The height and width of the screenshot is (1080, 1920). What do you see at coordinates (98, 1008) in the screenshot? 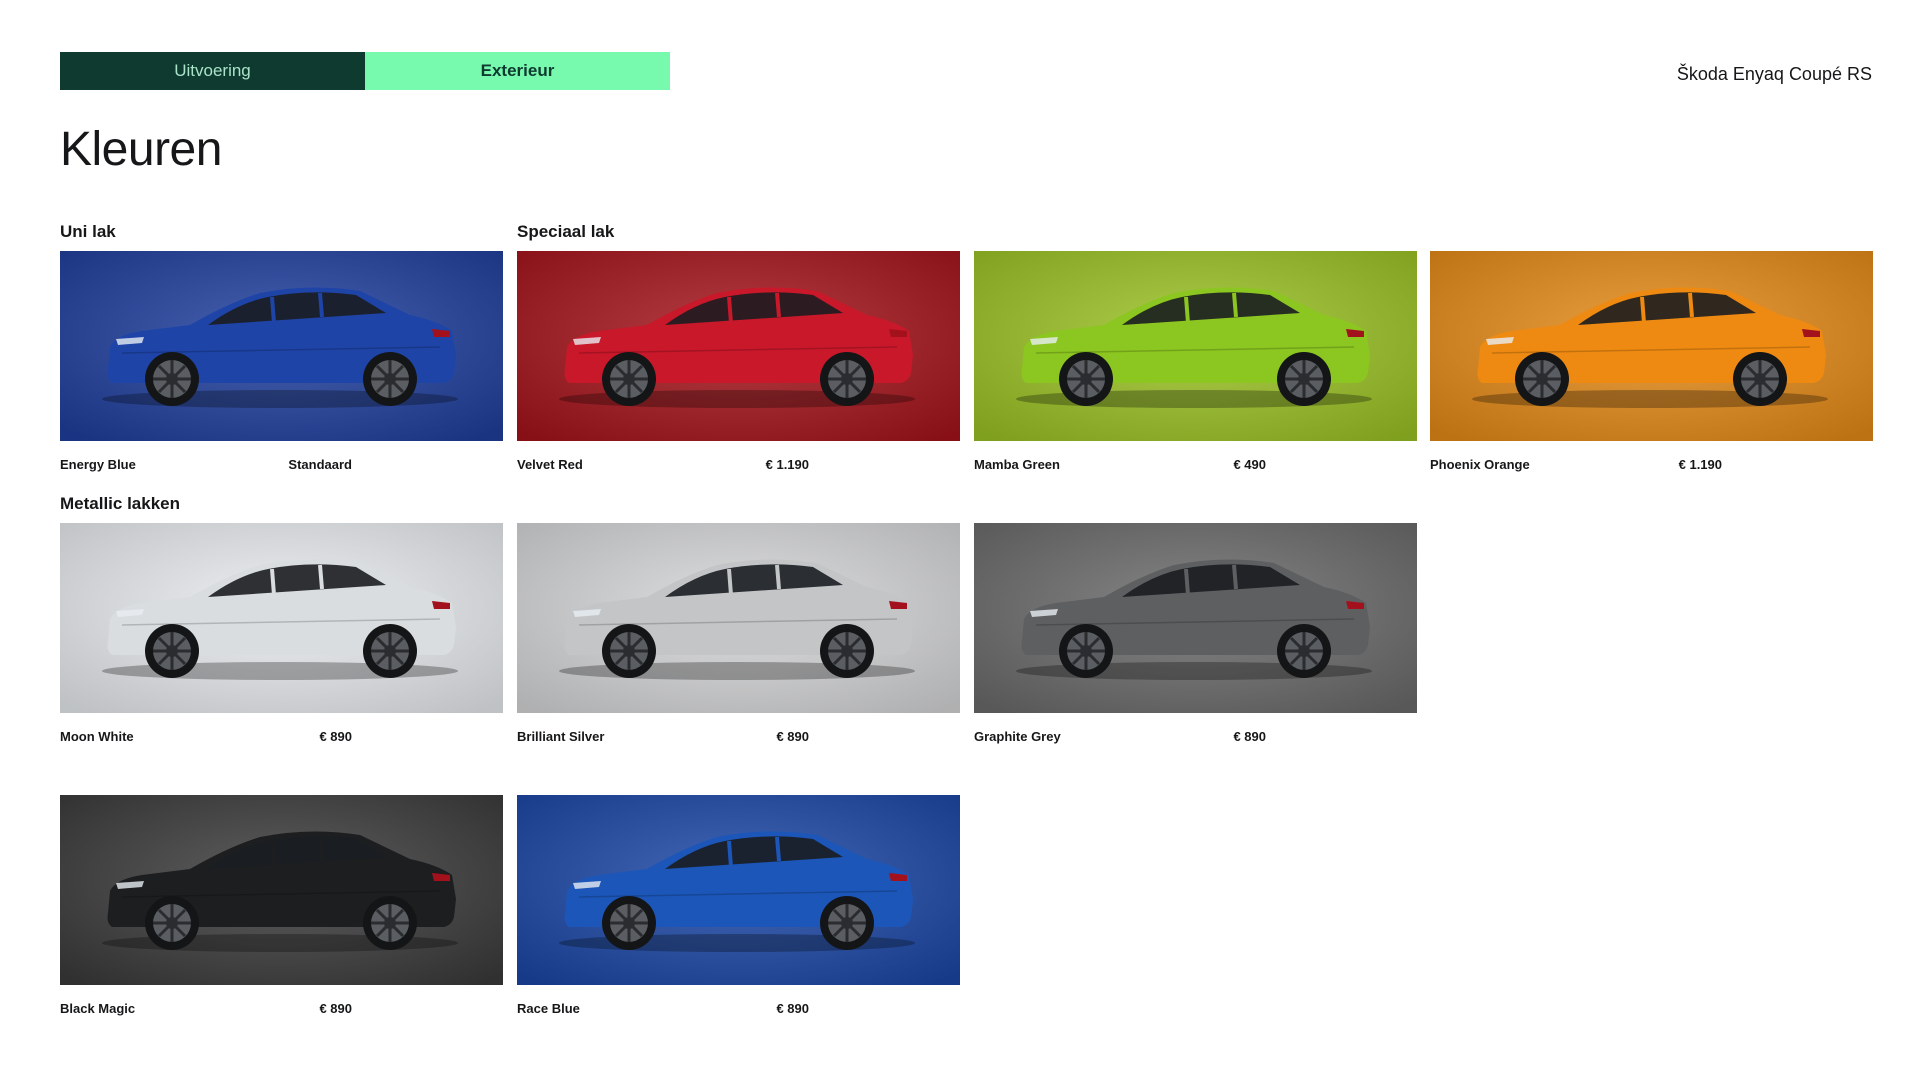
I see `color-name: Black Magic` at bounding box center [98, 1008].